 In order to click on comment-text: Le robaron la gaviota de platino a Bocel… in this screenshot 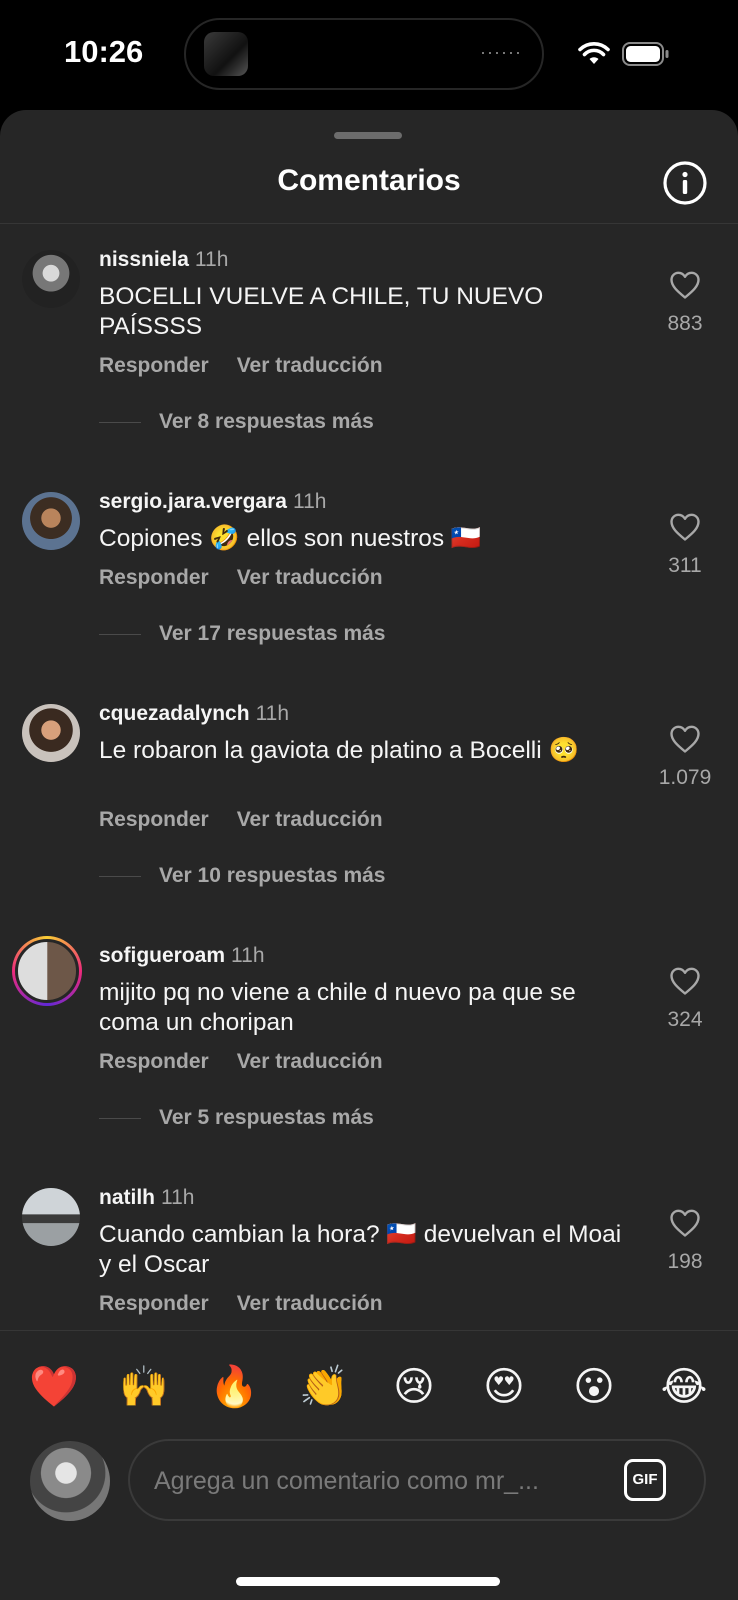, I will do `click(339, 750)`.